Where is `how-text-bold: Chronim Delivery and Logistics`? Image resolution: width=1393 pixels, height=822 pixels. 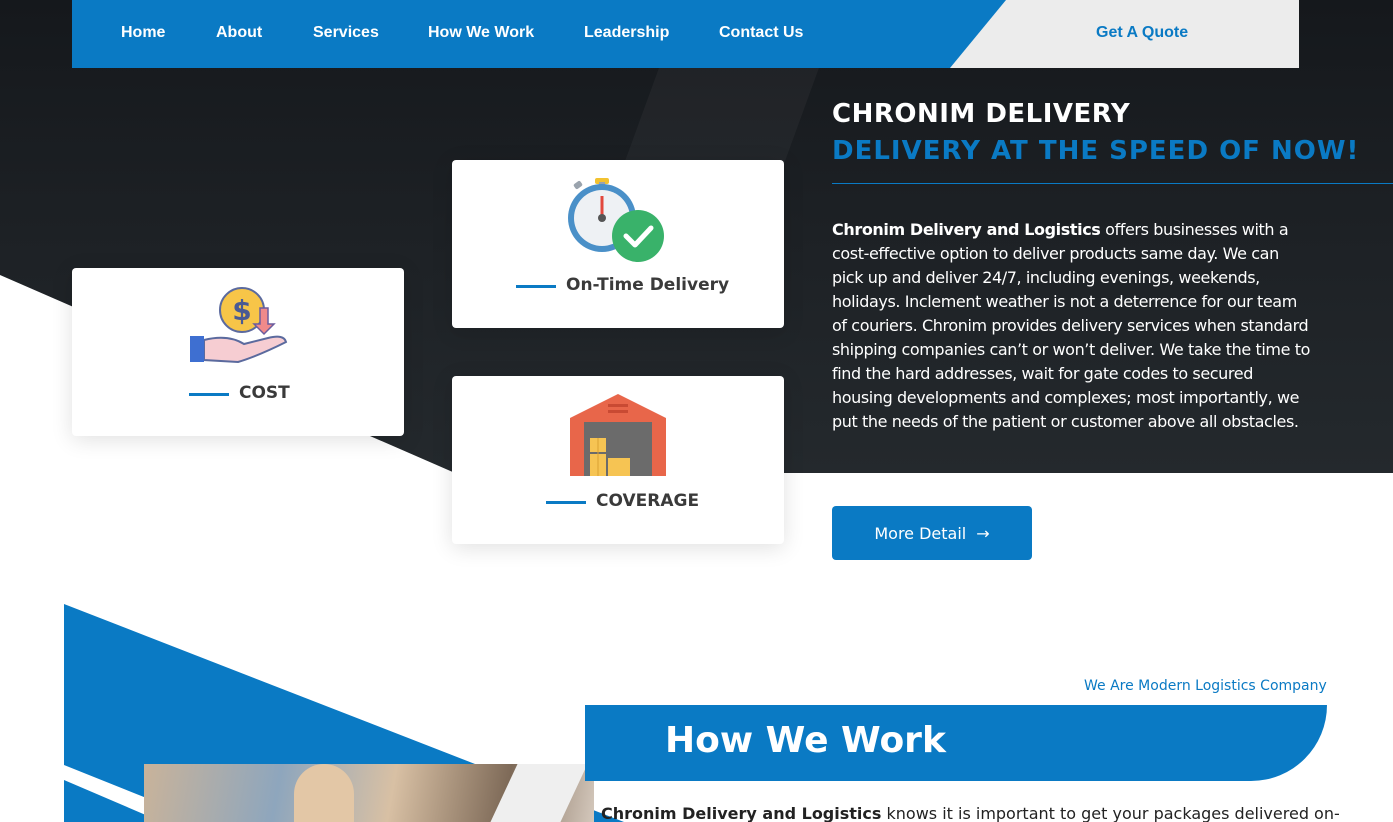 how-text-bold: Chronim Delivery and Logistics is located at coordinates (741, 813).